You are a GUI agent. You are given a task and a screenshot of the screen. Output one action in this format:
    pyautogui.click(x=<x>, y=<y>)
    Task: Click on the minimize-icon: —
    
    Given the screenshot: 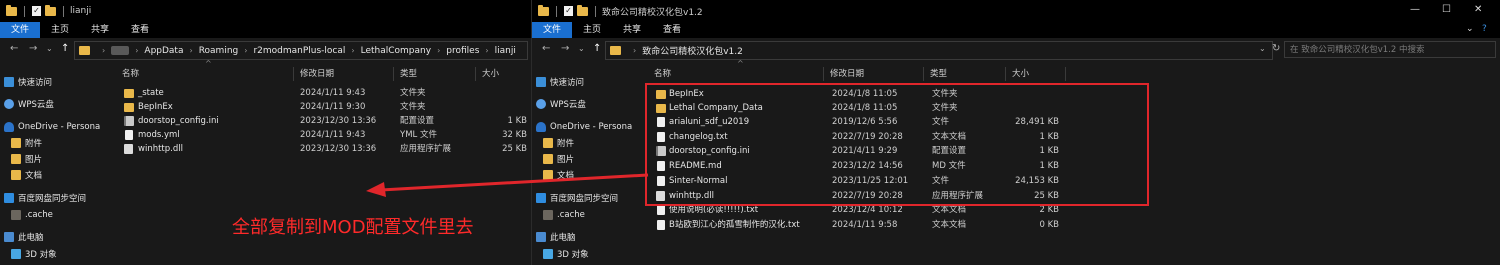 What is the action you would take?
    pyautogui.click(x=1415, y=9)
    